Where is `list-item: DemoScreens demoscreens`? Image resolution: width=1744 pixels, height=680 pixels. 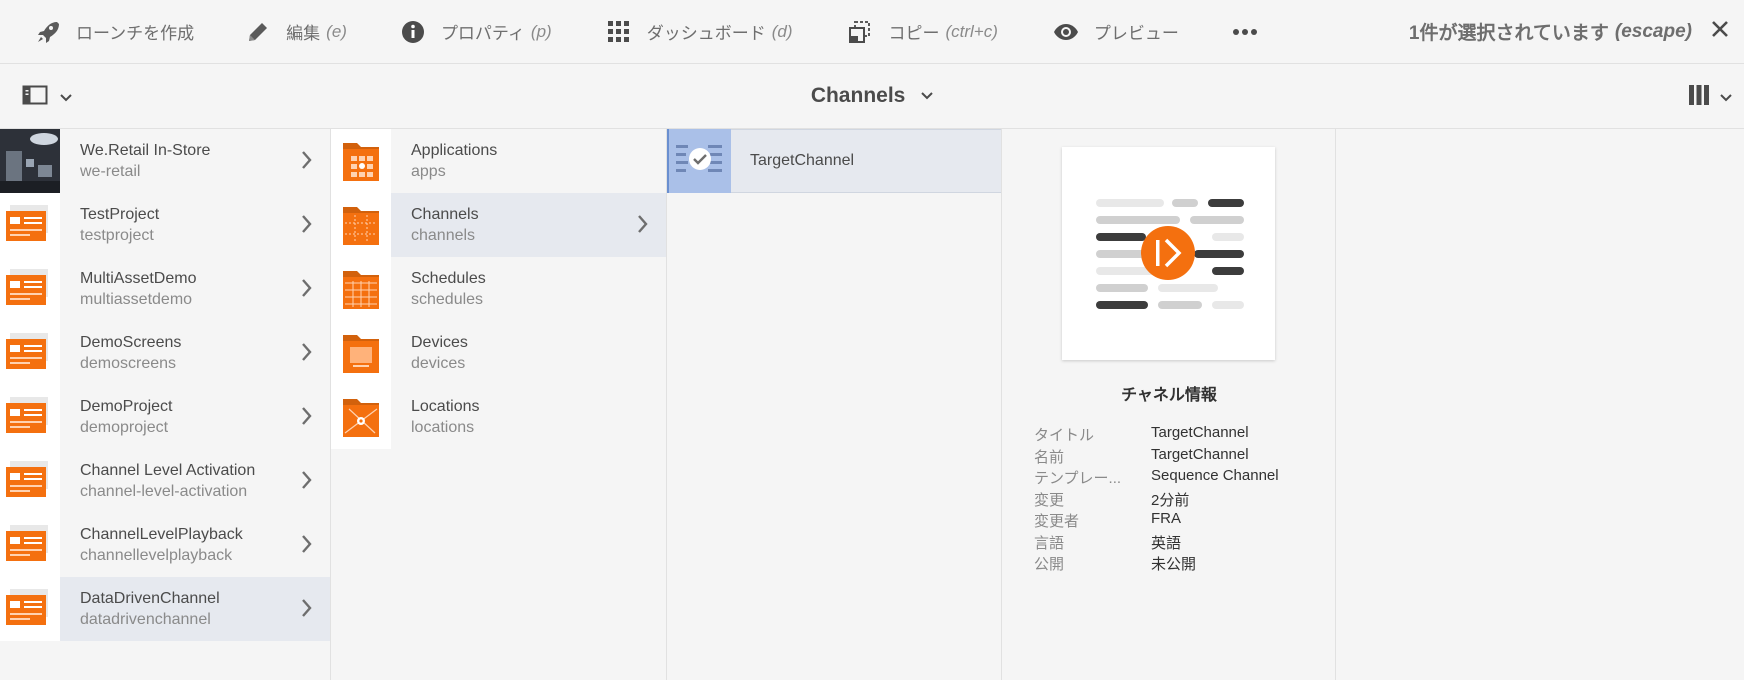 list-item: DemoScreens demoscreens is located at coordinates (165, 353).